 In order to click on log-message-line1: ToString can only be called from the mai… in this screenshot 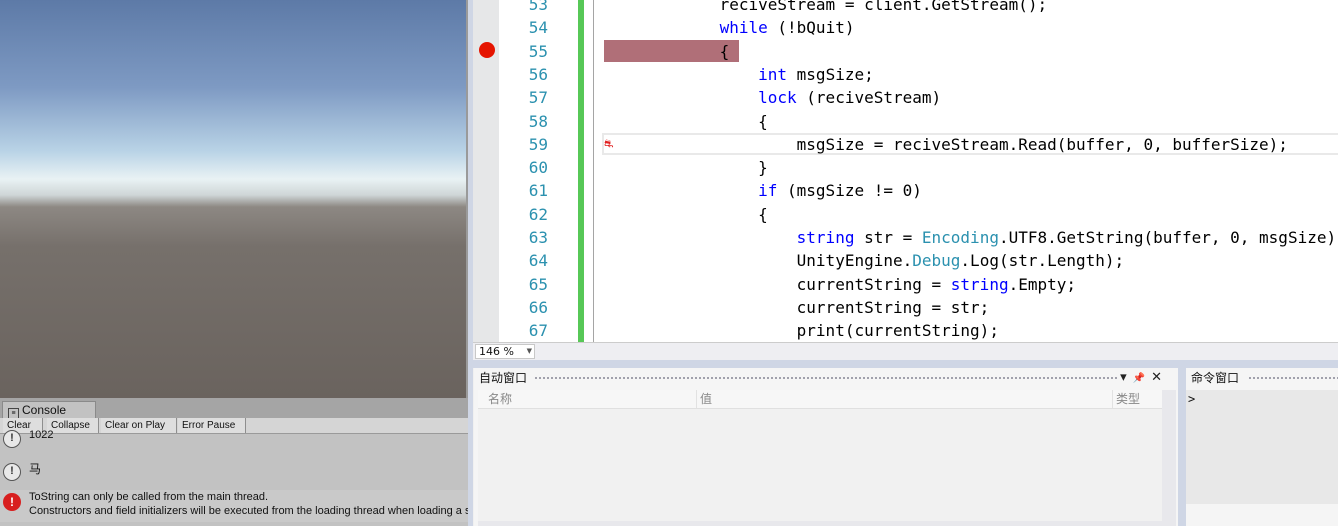, I will do `click(149, 497)`.